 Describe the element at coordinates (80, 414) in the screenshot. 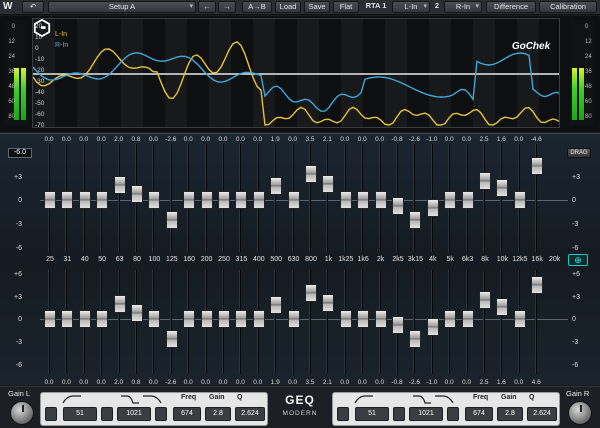

I see `low-cut-freq-left: 51` at that location.